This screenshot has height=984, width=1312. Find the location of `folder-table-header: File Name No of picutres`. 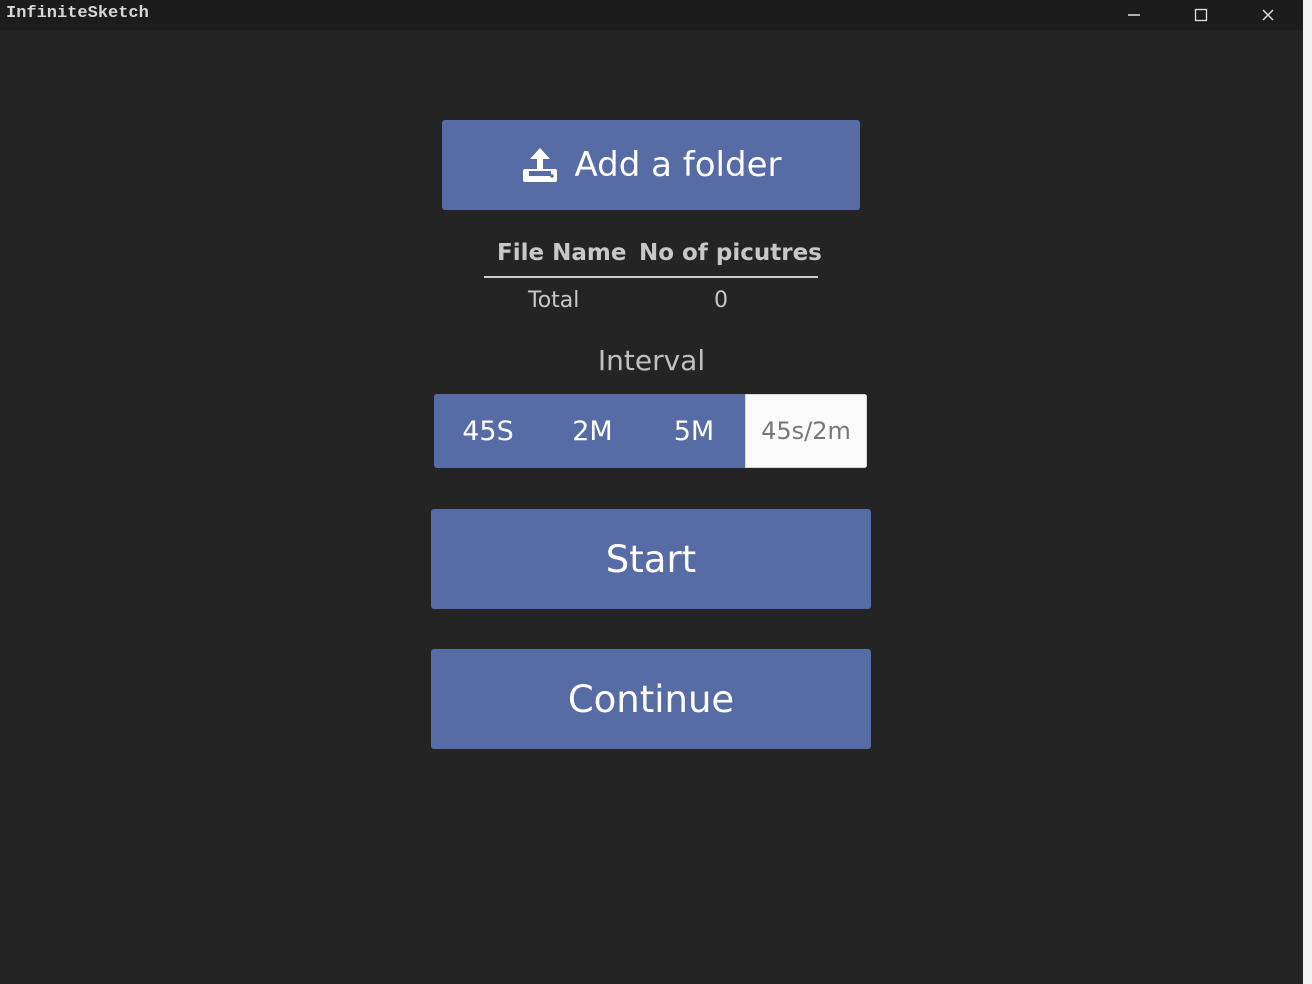

folder-table-header: File Name No of picutres is located at coordinates (653, 257).